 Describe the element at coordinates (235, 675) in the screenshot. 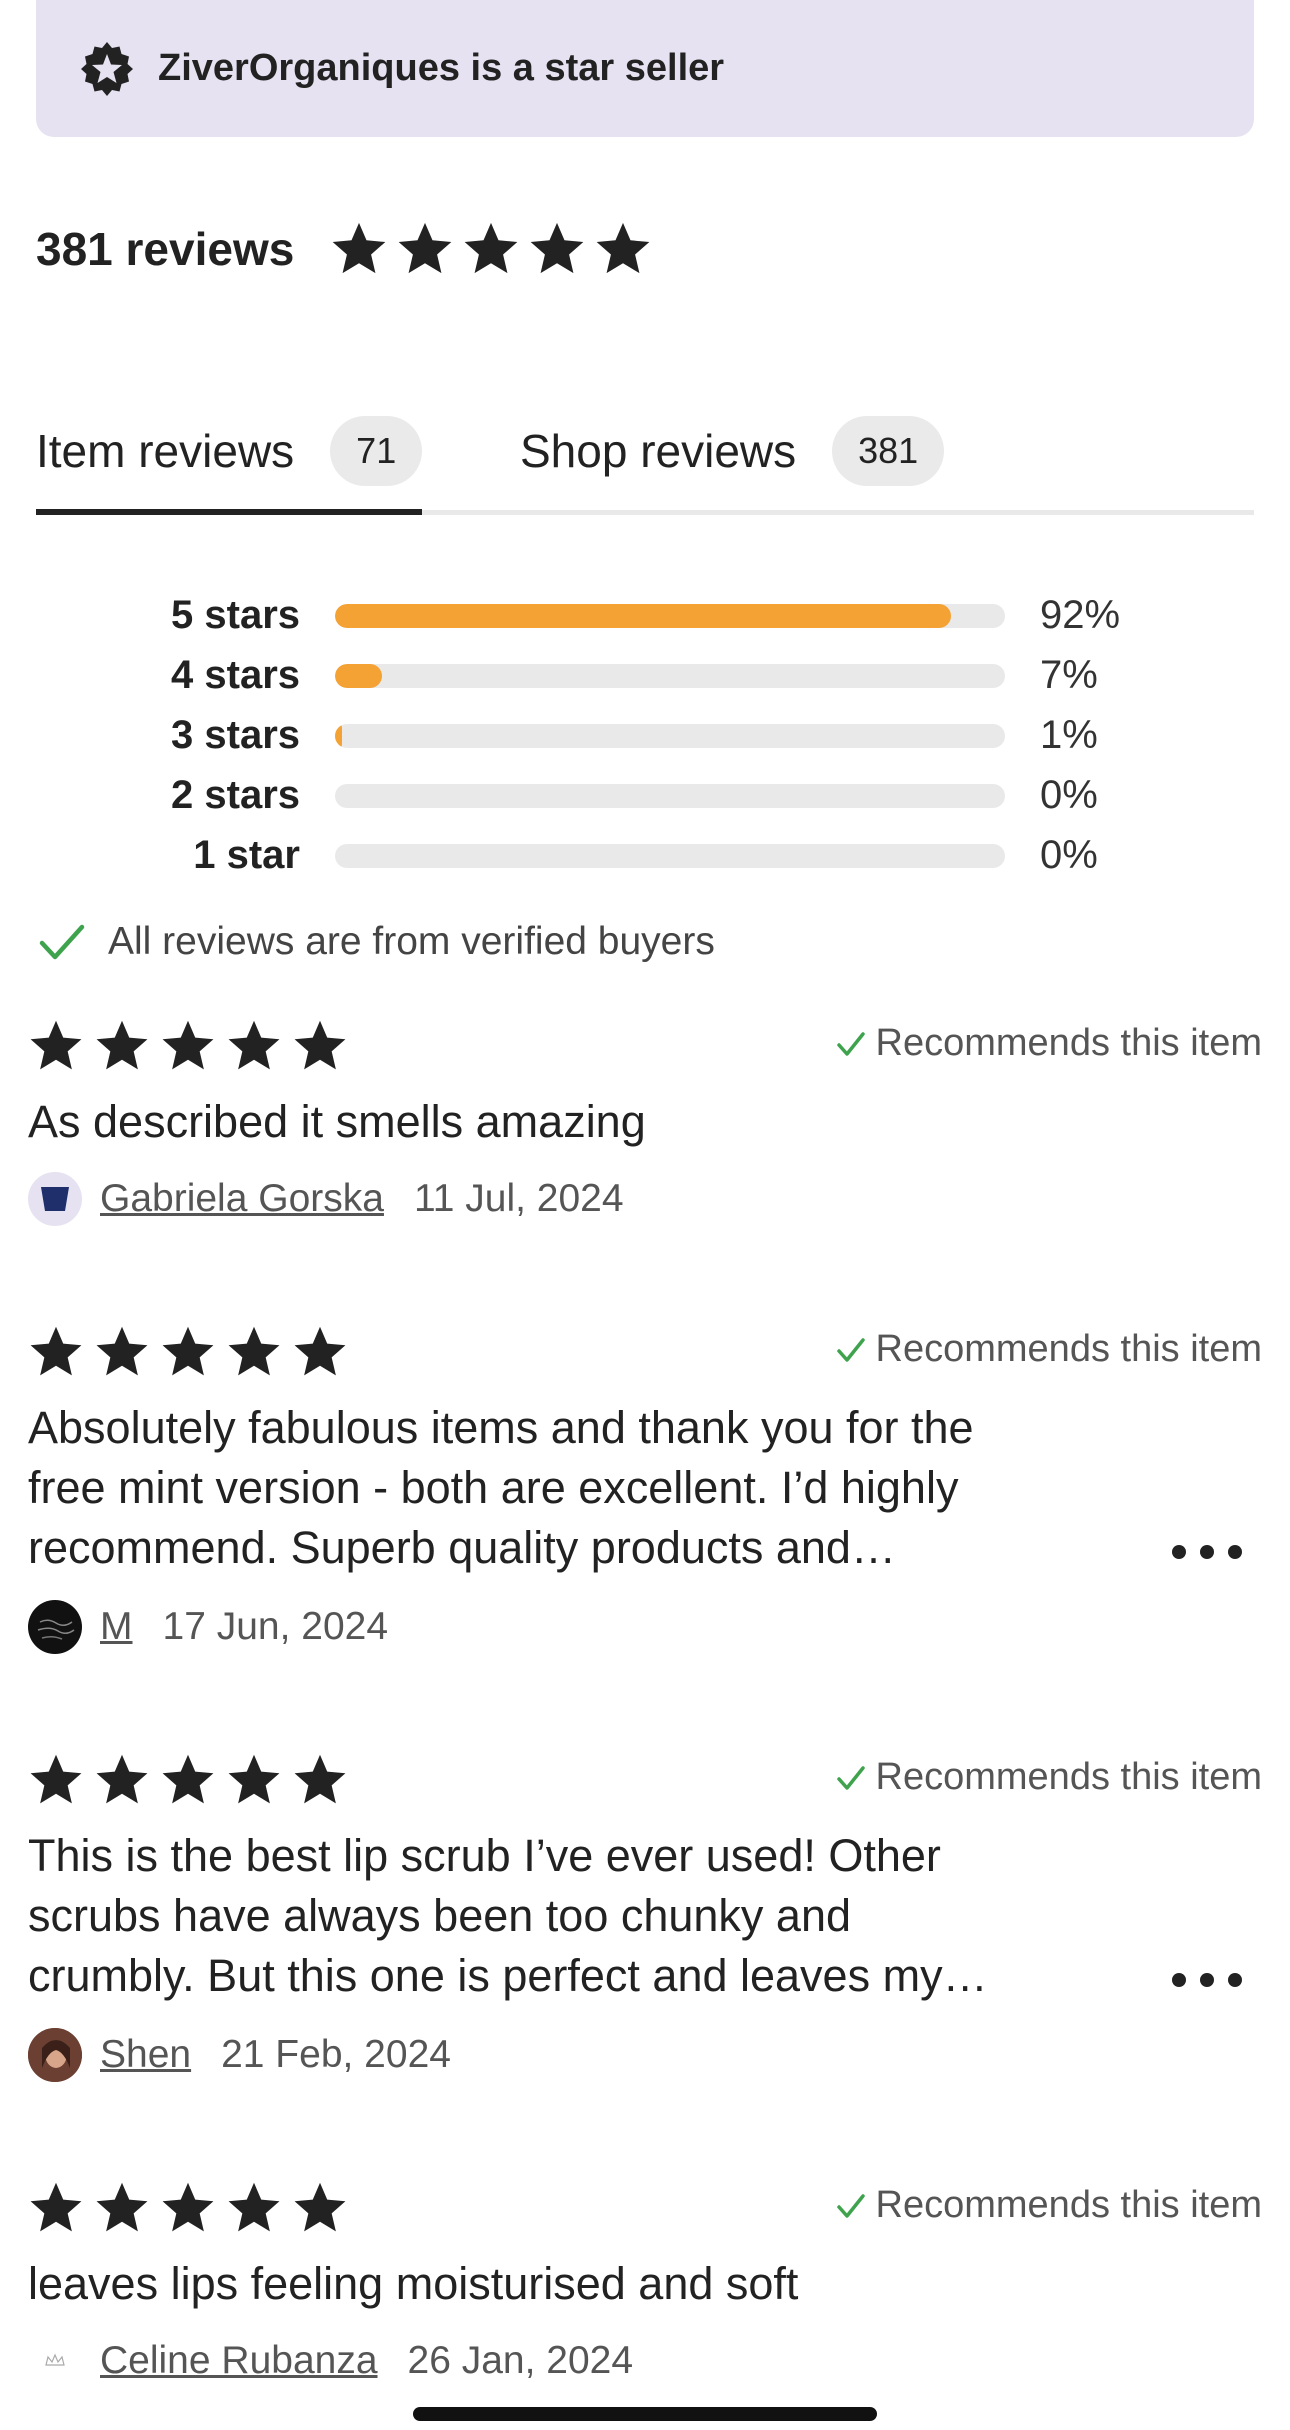

I see `rating-label: 4 stars` at that location.